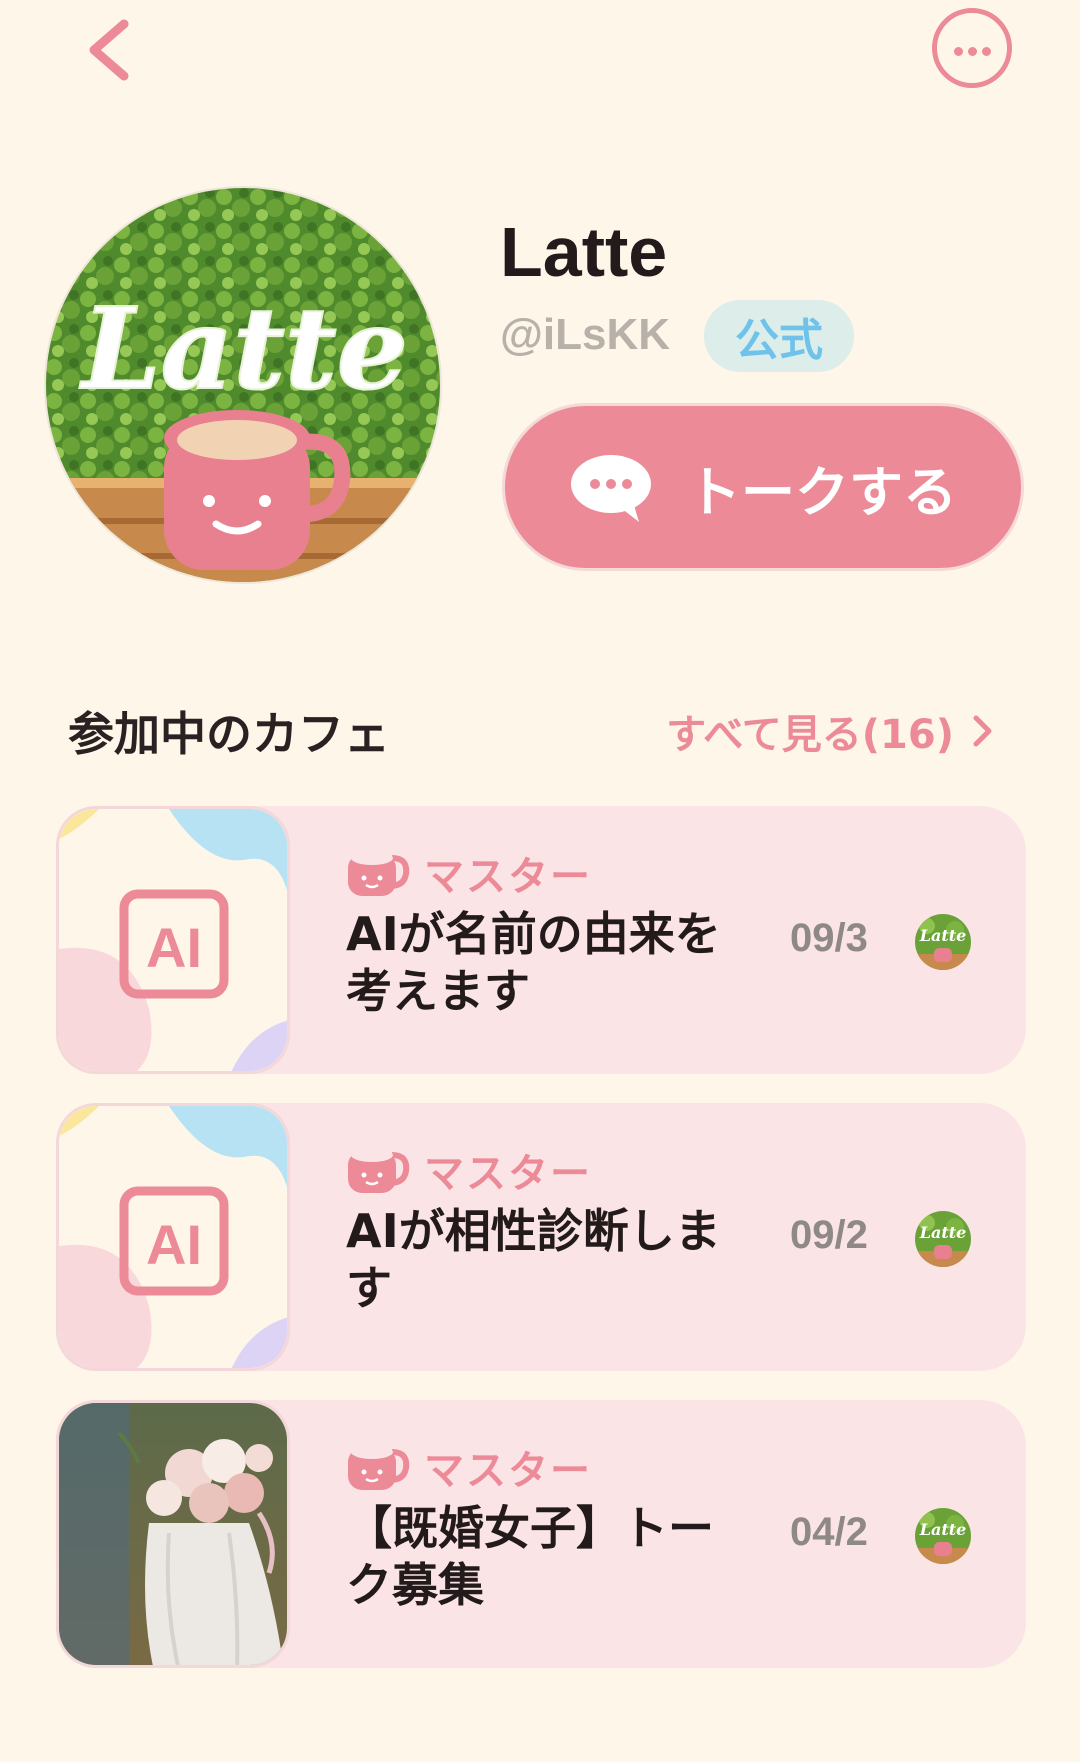  I want to click on cafe-date: 09/2, so click(829, 1235).